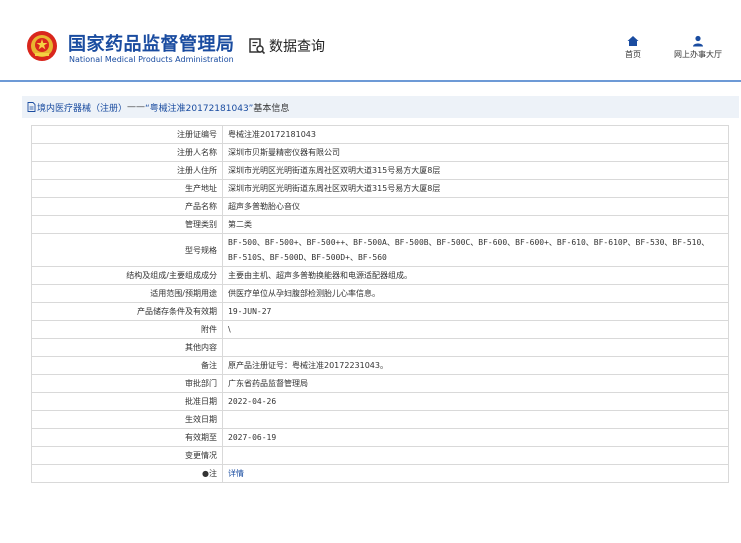 Image resolution: width=741 pixels, height=543 pixels. What do you see at coordinates (698, 47) in the screenshot?
I see `nav-online-hall-link: 网上办事大厅` at bounding box center [698, 47].